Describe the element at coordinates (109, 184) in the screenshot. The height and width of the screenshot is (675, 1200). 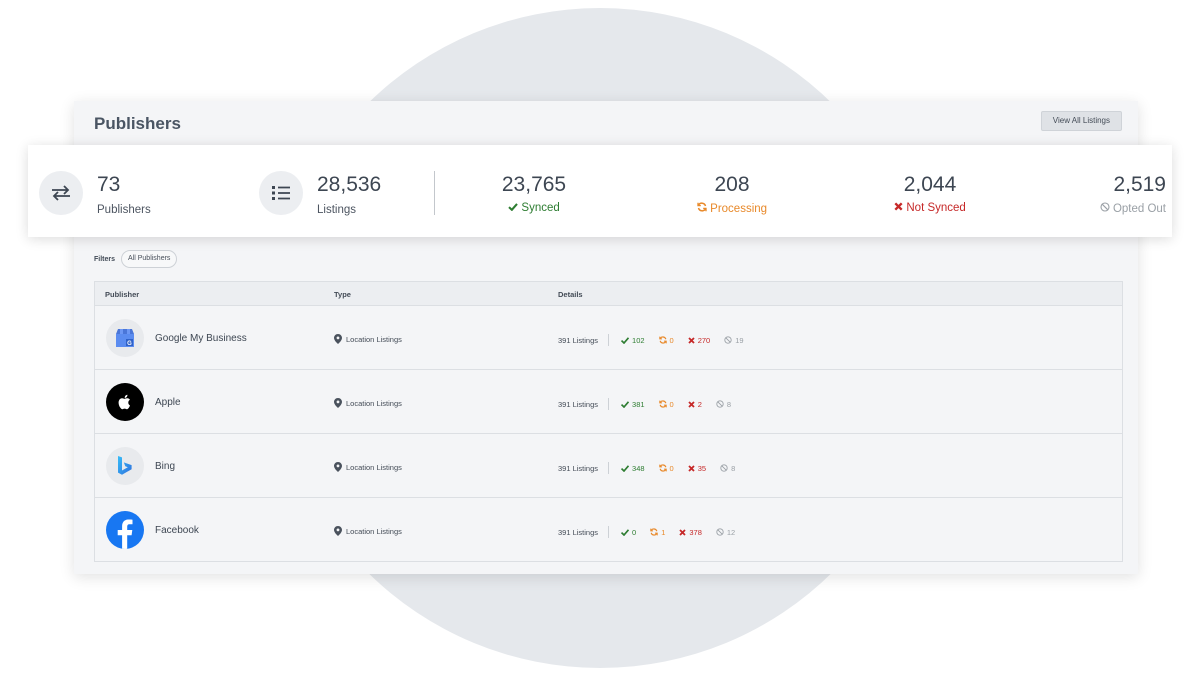
I see `publishers-count: 73` at that location.